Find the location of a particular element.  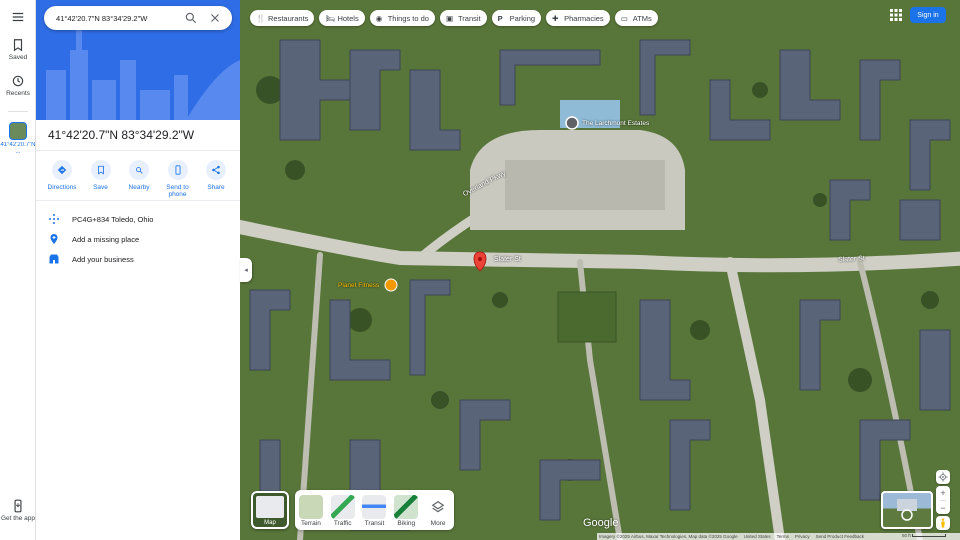

chip-label: Pharmacies is located at coordinates (584, 18).